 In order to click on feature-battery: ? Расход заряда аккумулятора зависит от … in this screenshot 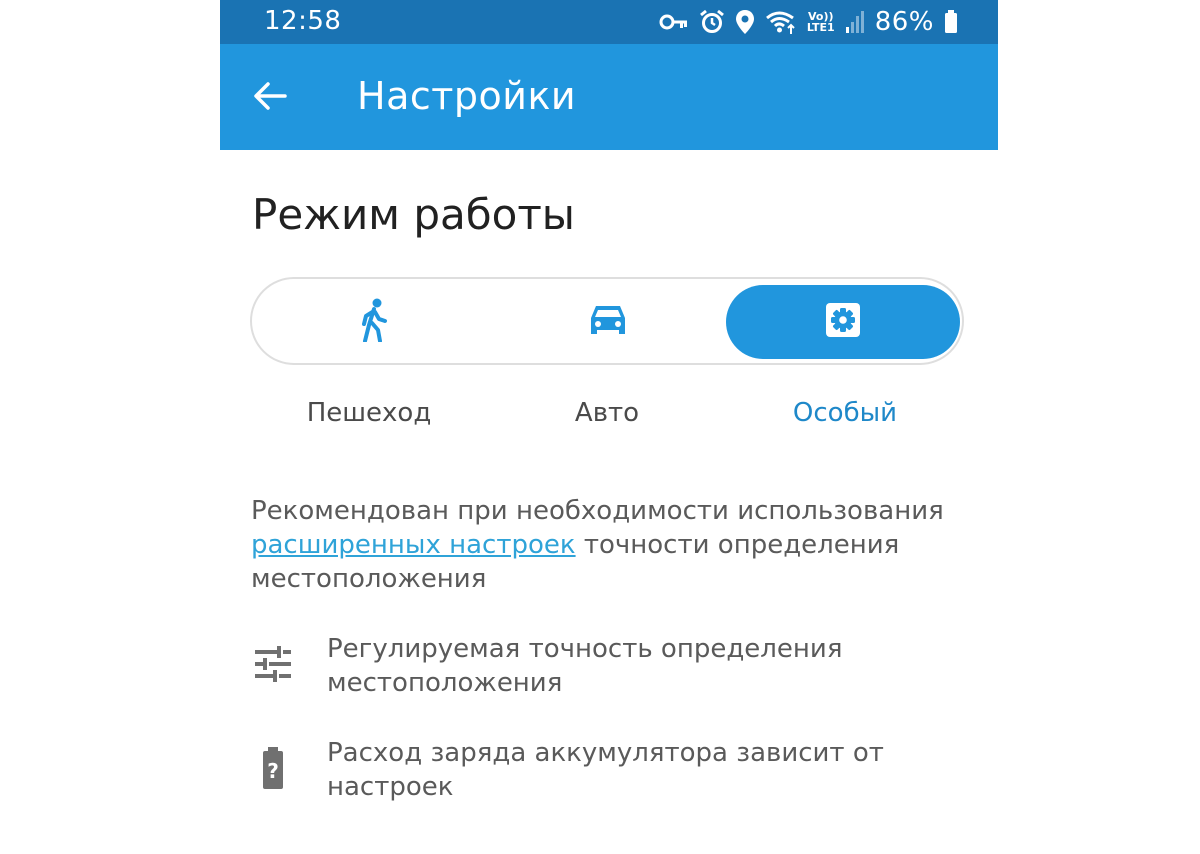, I will do `click(611, 776)`.